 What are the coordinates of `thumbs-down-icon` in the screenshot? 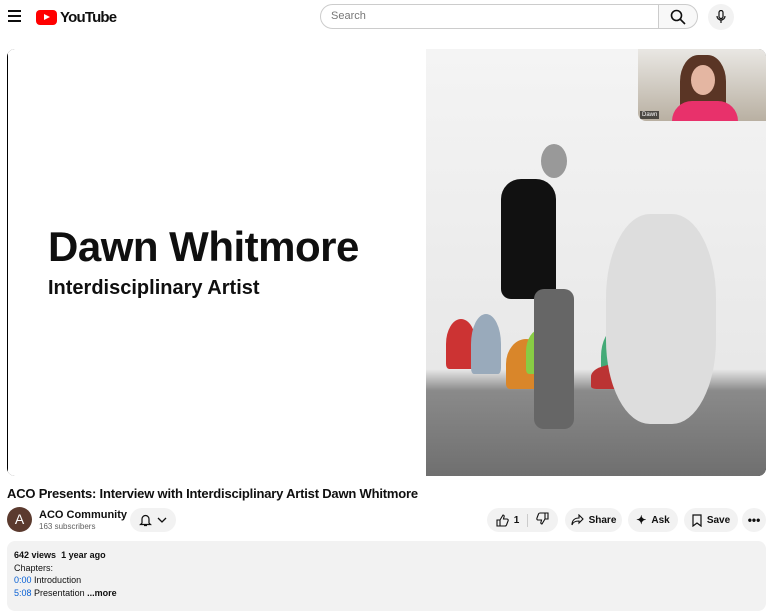 It's located at (542, 518).